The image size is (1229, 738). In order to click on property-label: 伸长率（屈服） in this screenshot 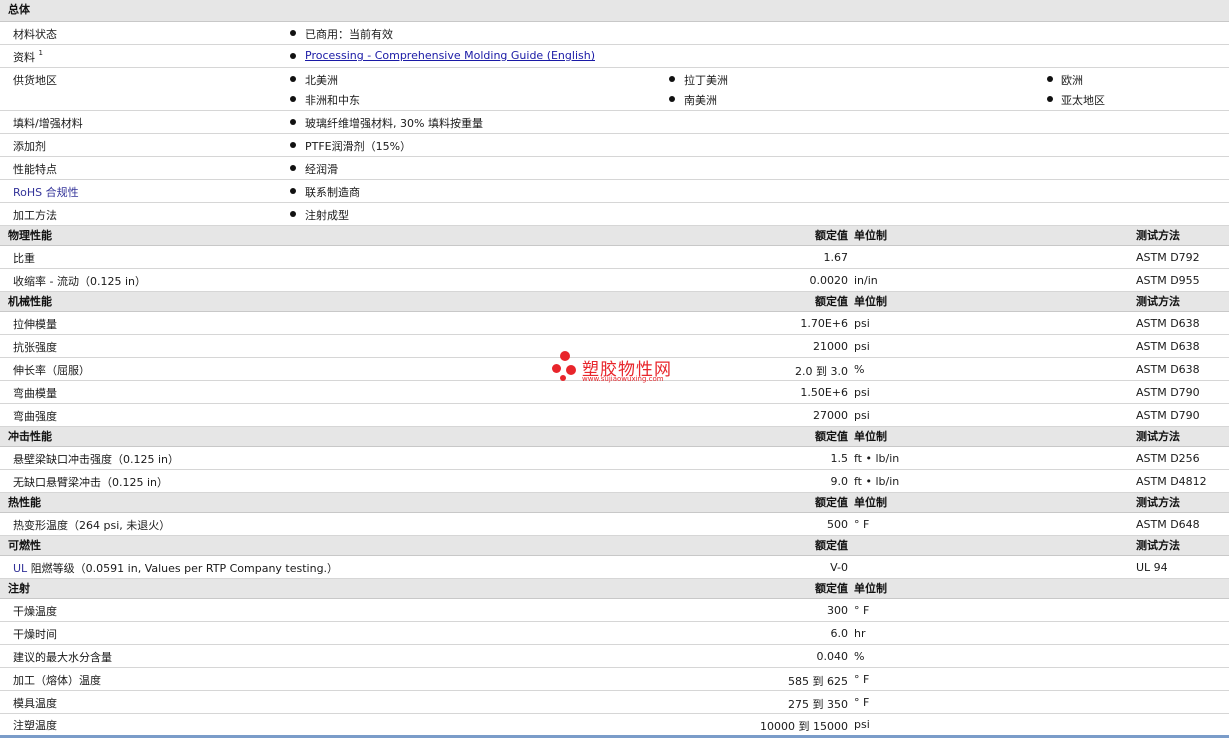, I will do `click(51, 370)`.